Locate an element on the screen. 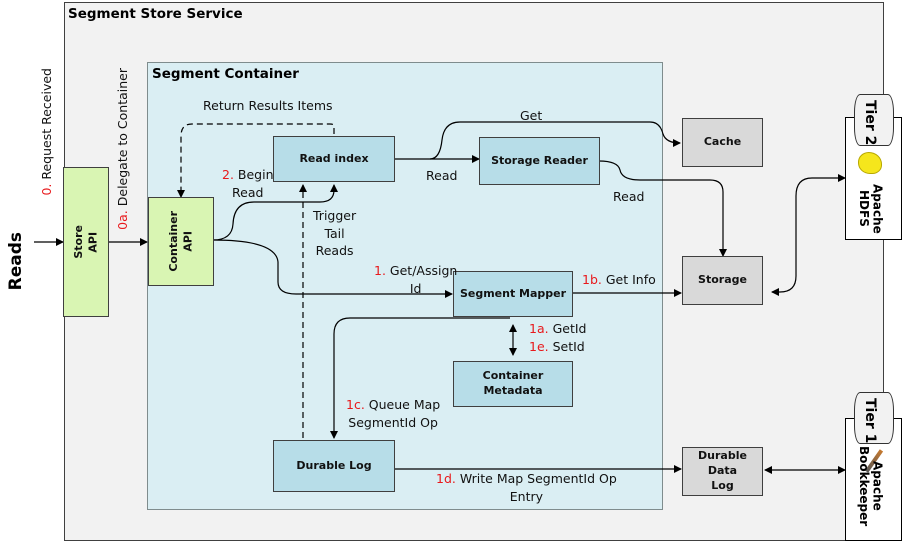 This screenshot has height=542, width=902. label-queue-map: 1c. Queue Map SegmentId Op is located at coordinates (393, 413).